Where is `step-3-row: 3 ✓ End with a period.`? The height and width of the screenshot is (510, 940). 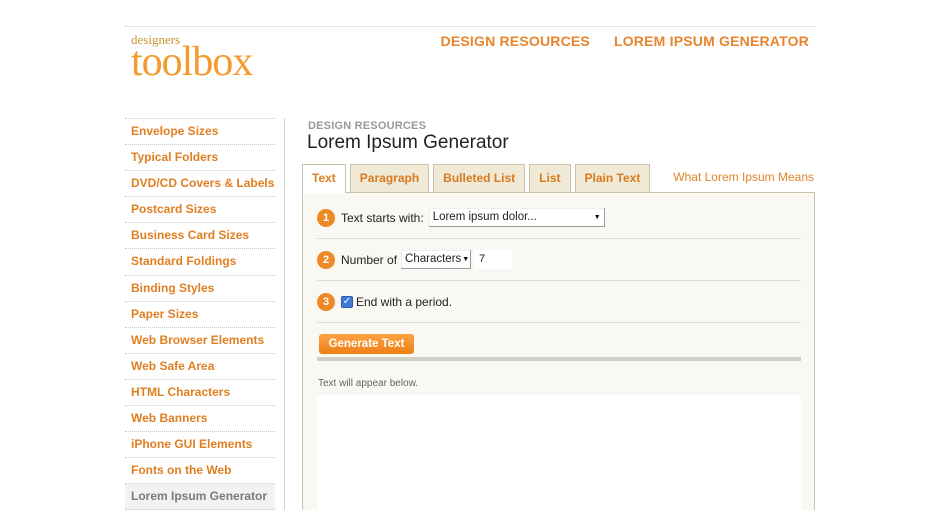 step-3-row: 3 ✓ End with a period. is located at coordinates (559, 302).